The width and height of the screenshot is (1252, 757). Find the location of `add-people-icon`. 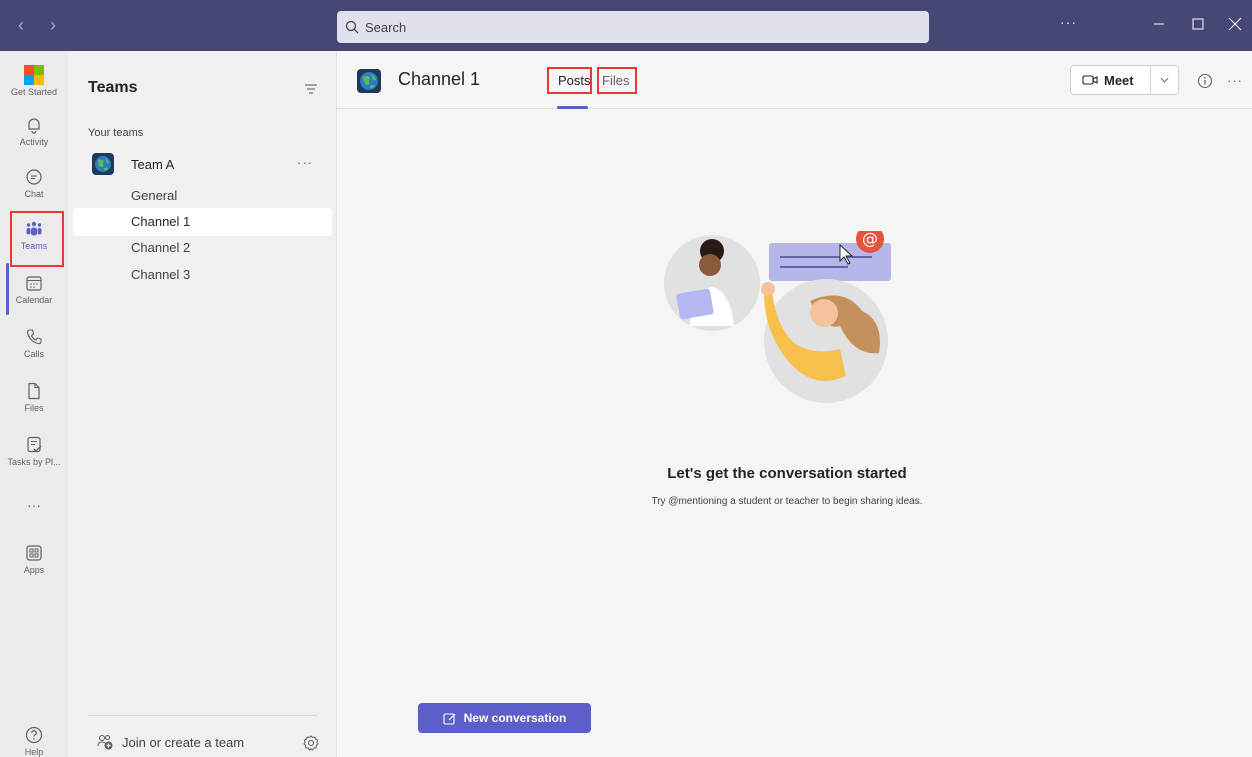

add-people-icon is located at coordinates (105, 742).